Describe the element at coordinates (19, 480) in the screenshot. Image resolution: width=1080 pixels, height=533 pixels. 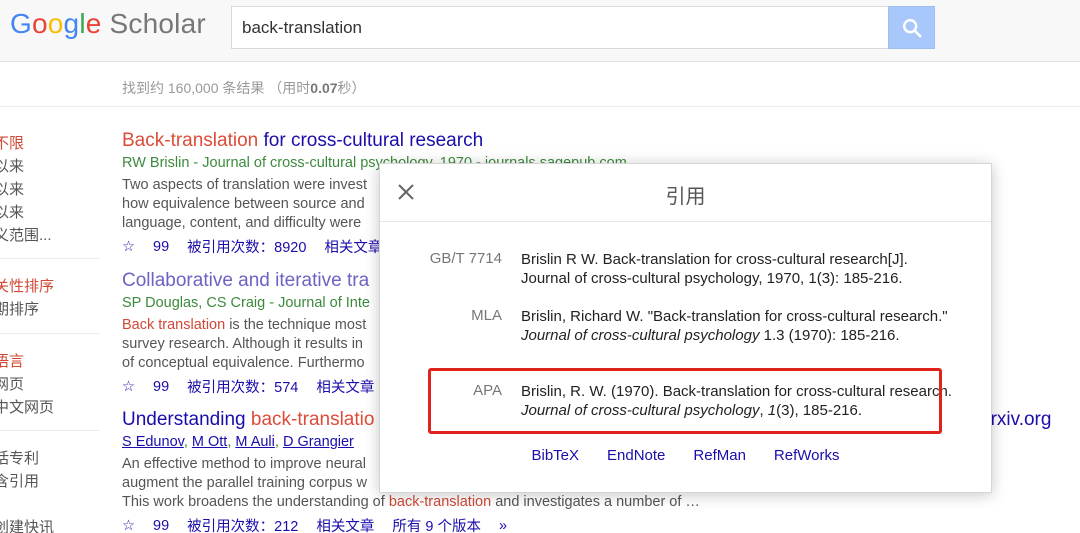
I see `sidebar-item-include-citations: 含引用` at that location.